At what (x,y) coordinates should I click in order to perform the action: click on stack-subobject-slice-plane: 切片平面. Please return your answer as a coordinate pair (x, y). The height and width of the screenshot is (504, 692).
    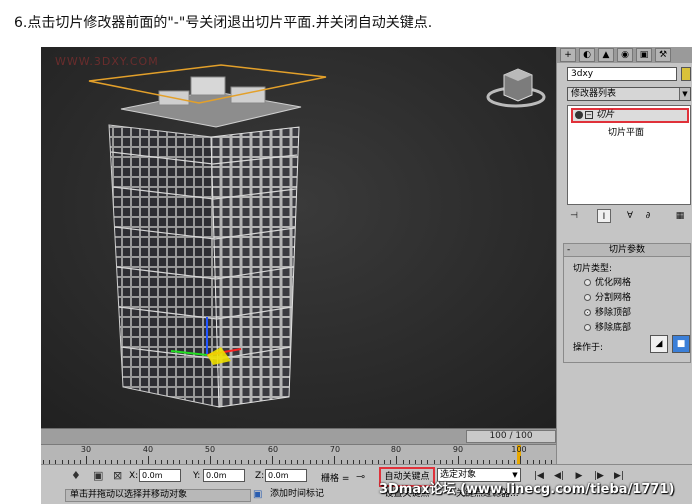
    Looking at the image, I should click on (626, 131).